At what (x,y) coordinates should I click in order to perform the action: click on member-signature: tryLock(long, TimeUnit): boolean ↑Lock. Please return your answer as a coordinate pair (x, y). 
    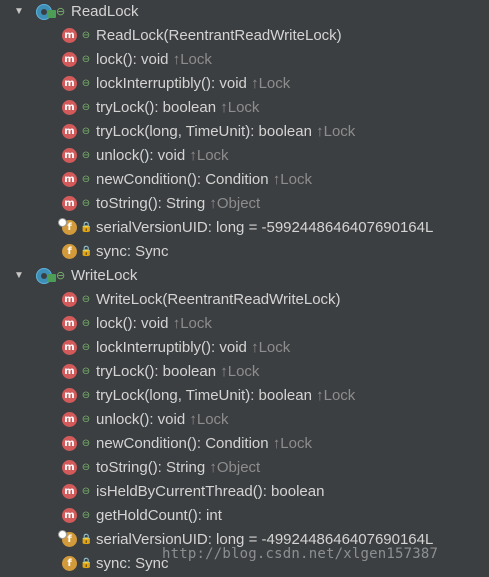
    Looking at the image, I should click on (225, 132).